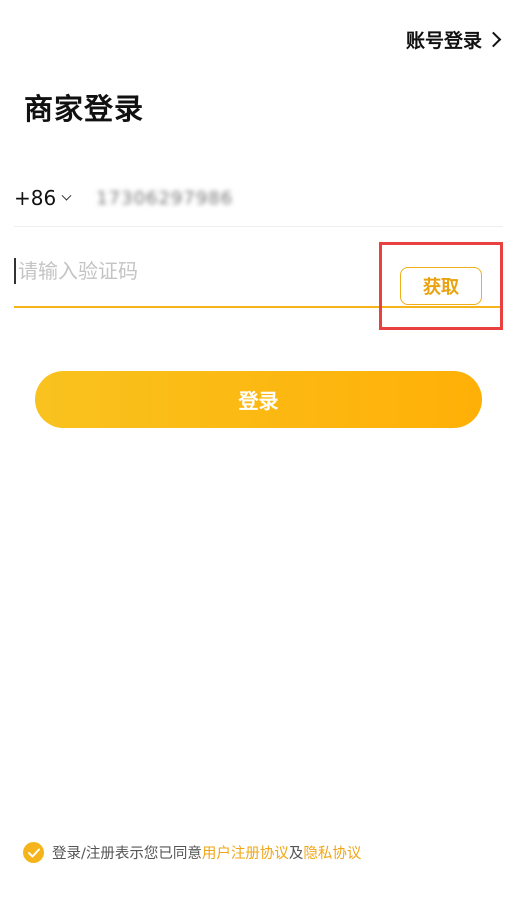 The image size is (517, 898). I want to click on account-login-label: 账号登录, so click(443, 41).